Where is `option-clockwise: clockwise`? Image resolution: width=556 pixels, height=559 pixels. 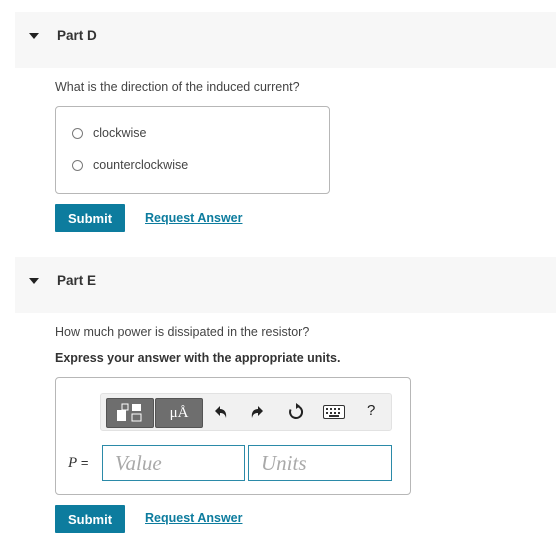
option-clockwise: clockwise is located at coordinates (109, 133).